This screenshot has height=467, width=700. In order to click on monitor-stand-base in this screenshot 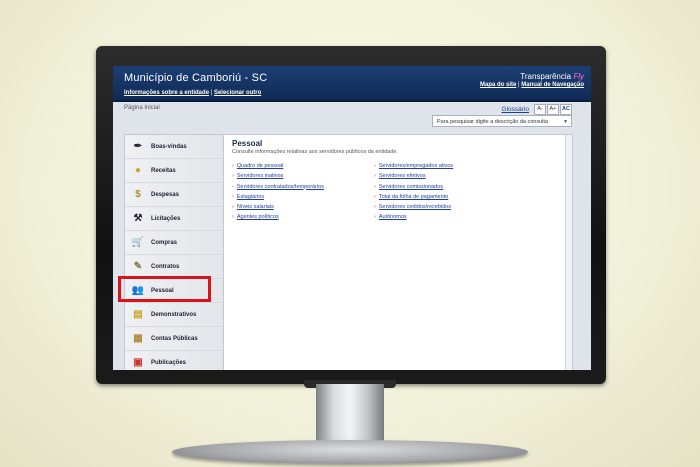, I will do `click(350, 452)`.